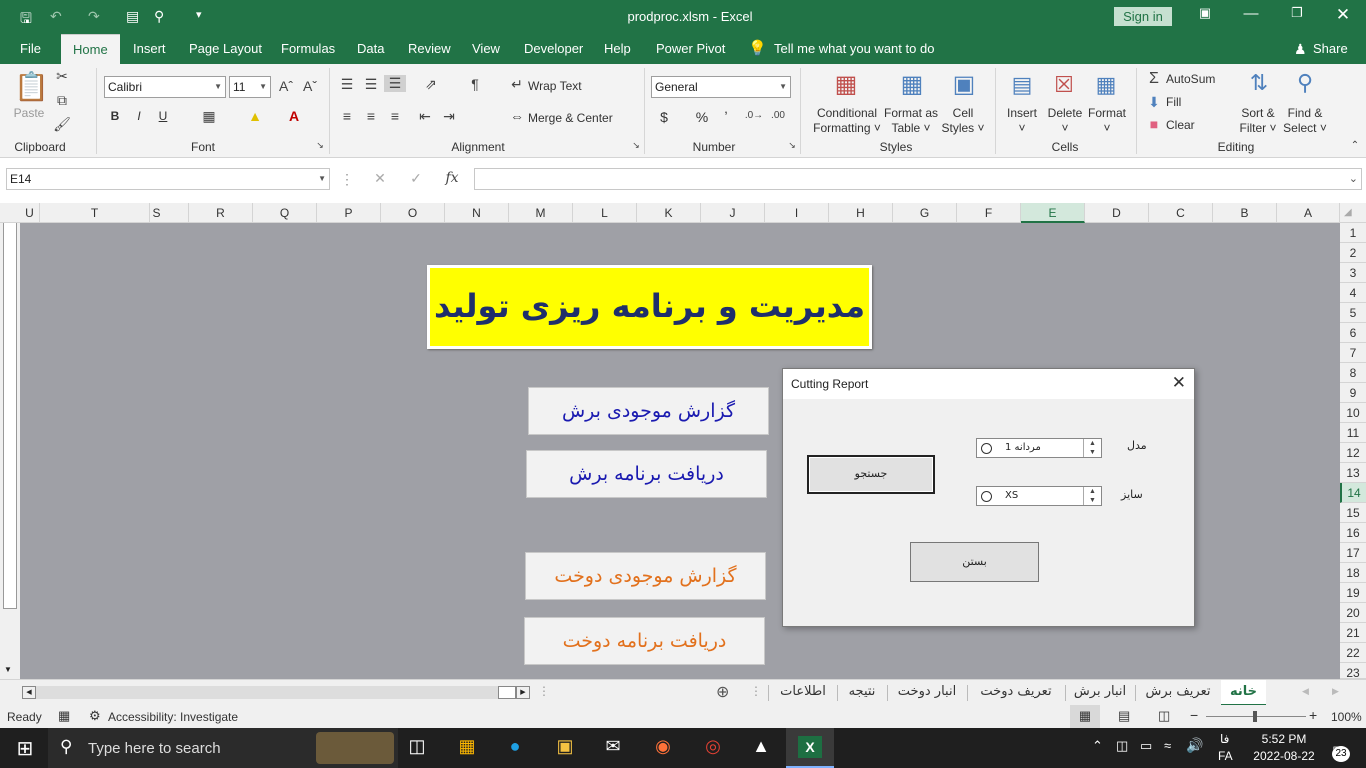 This screenshot has height=768, width=1366. What do you see at coordinates (636, 145) in the screenshot?
I see `alignment-dialog-launcher-icon: ↘` at bounding box center [636, 145].